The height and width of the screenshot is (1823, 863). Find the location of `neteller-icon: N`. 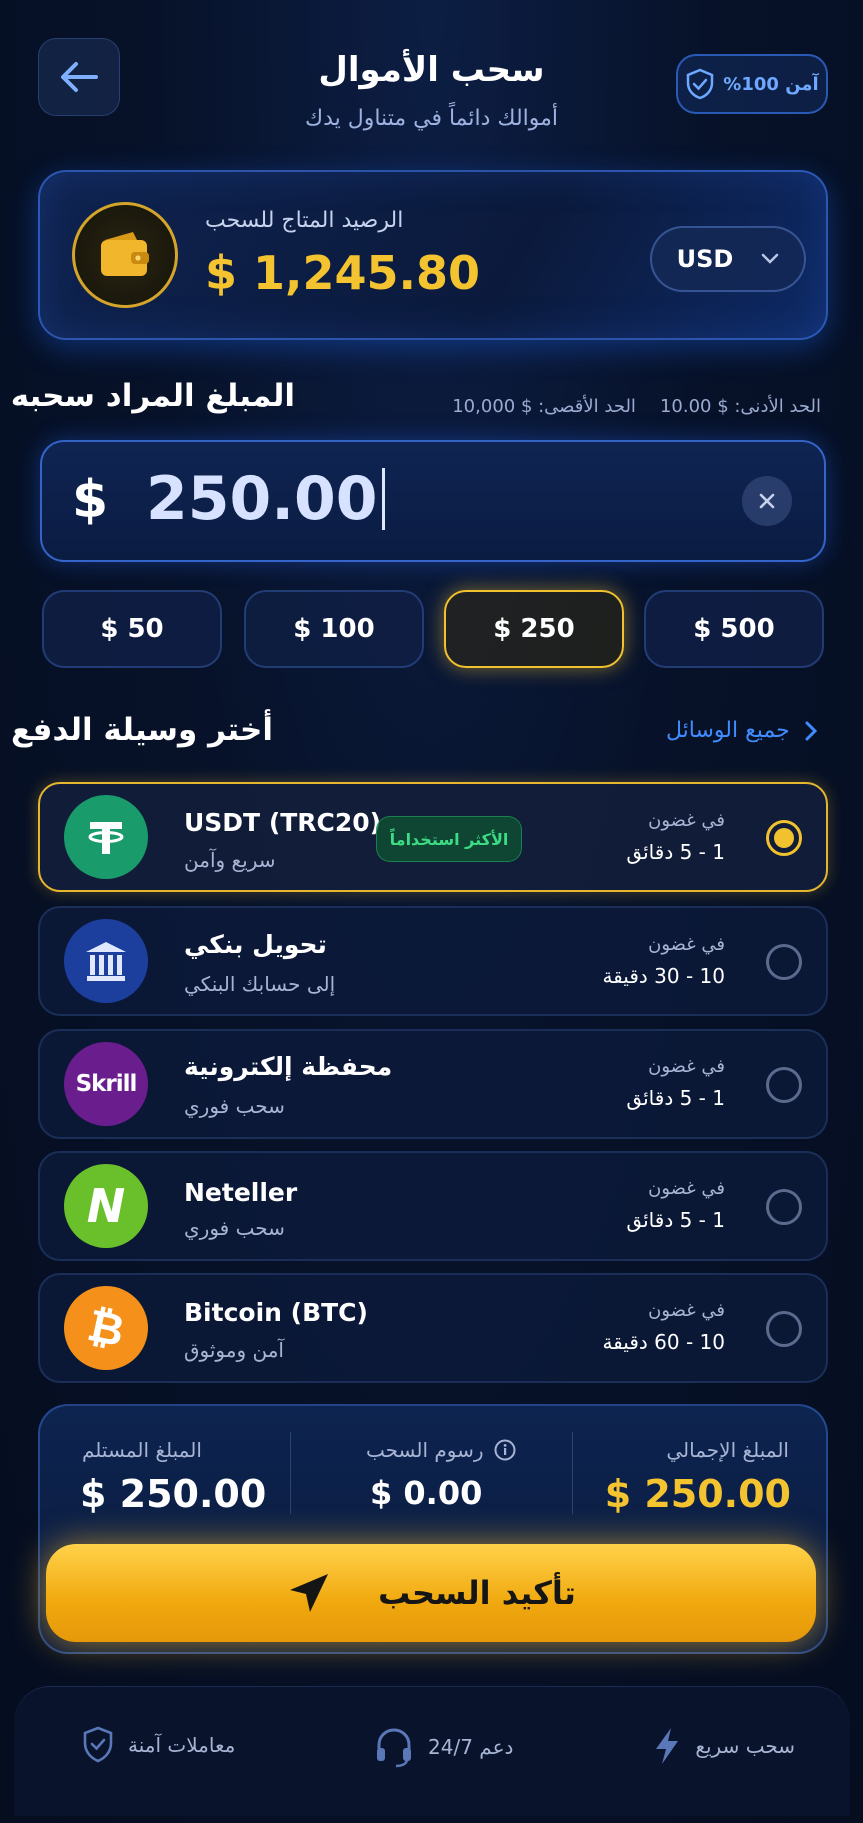

neteller-icon: N is located at coordinates (106, 1206).